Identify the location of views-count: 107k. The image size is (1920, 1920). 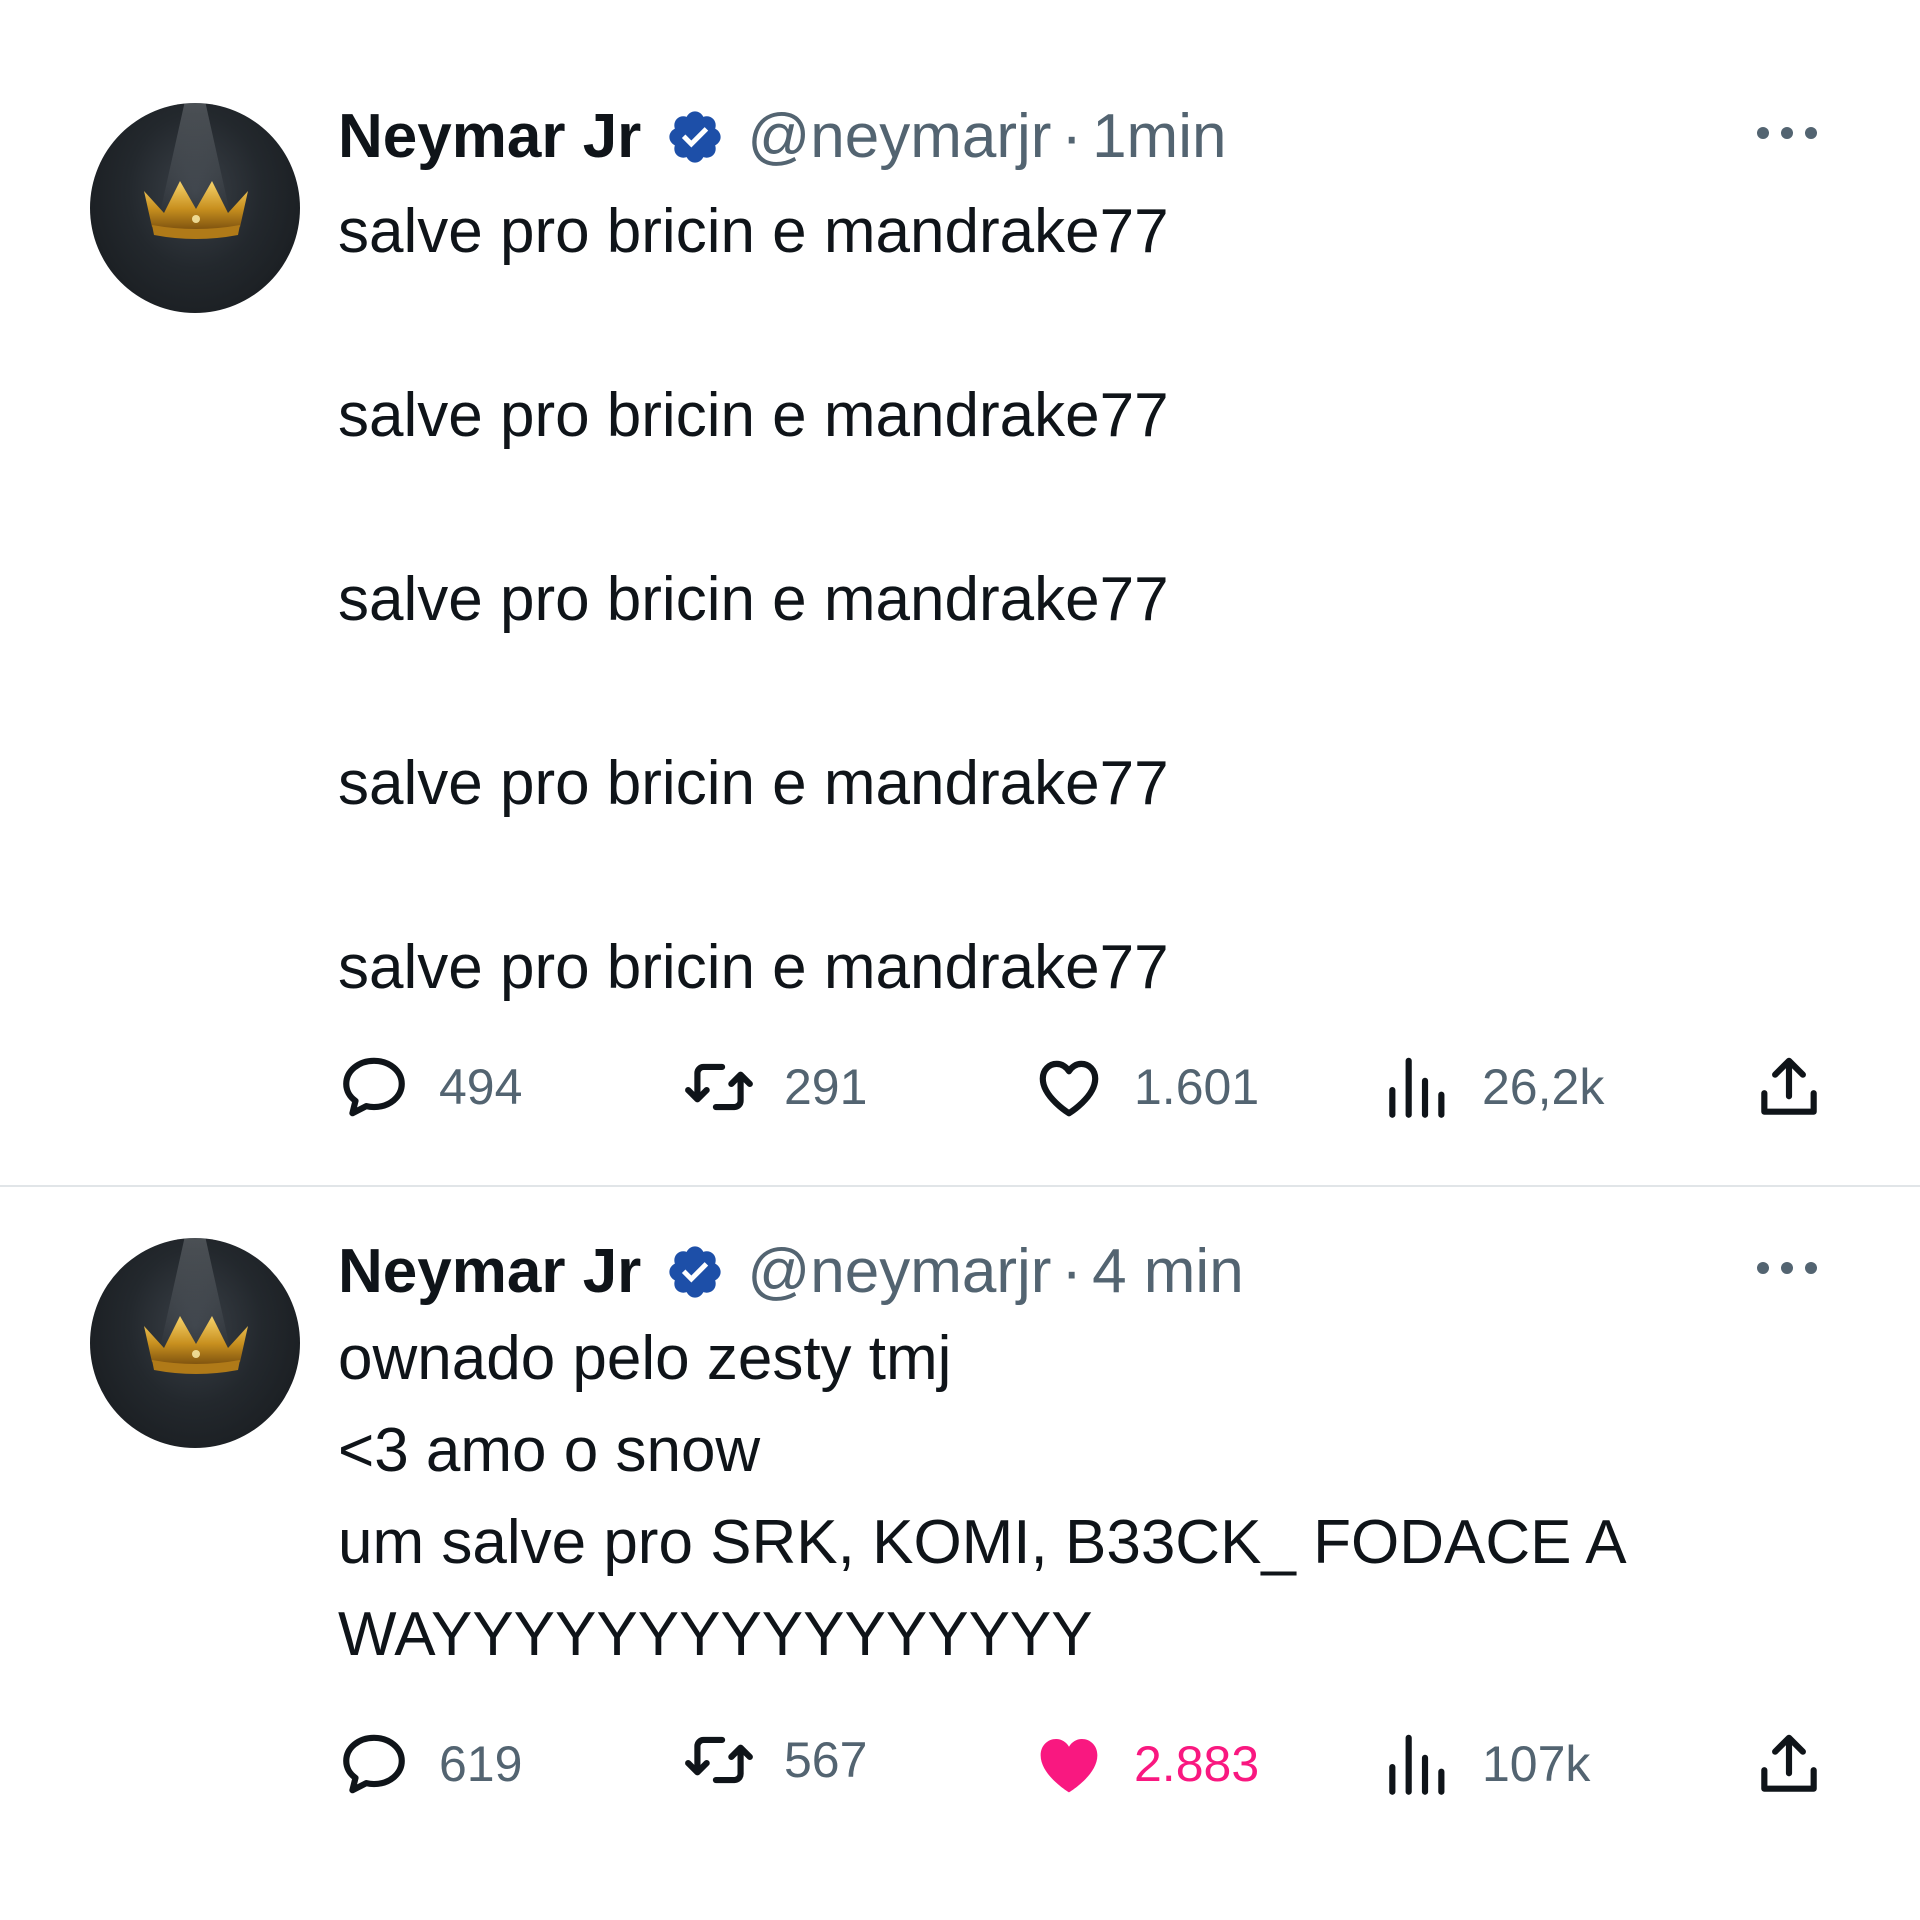
(1536, 1764).